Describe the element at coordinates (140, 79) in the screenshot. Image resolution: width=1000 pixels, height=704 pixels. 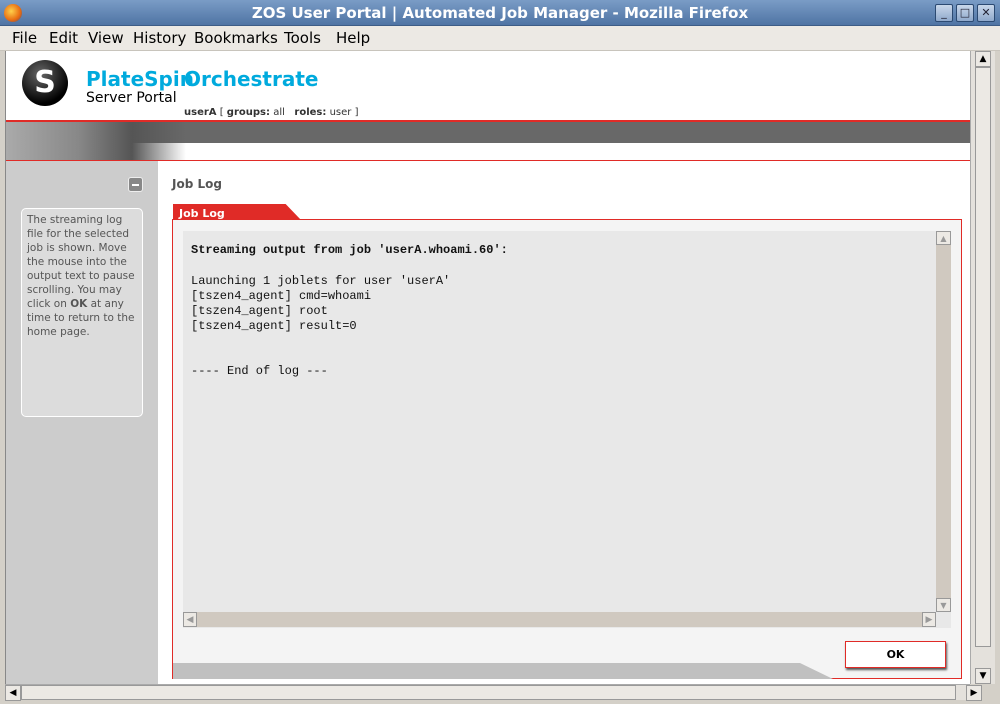
I see `brand-platespin: PlateSpin` at that location.